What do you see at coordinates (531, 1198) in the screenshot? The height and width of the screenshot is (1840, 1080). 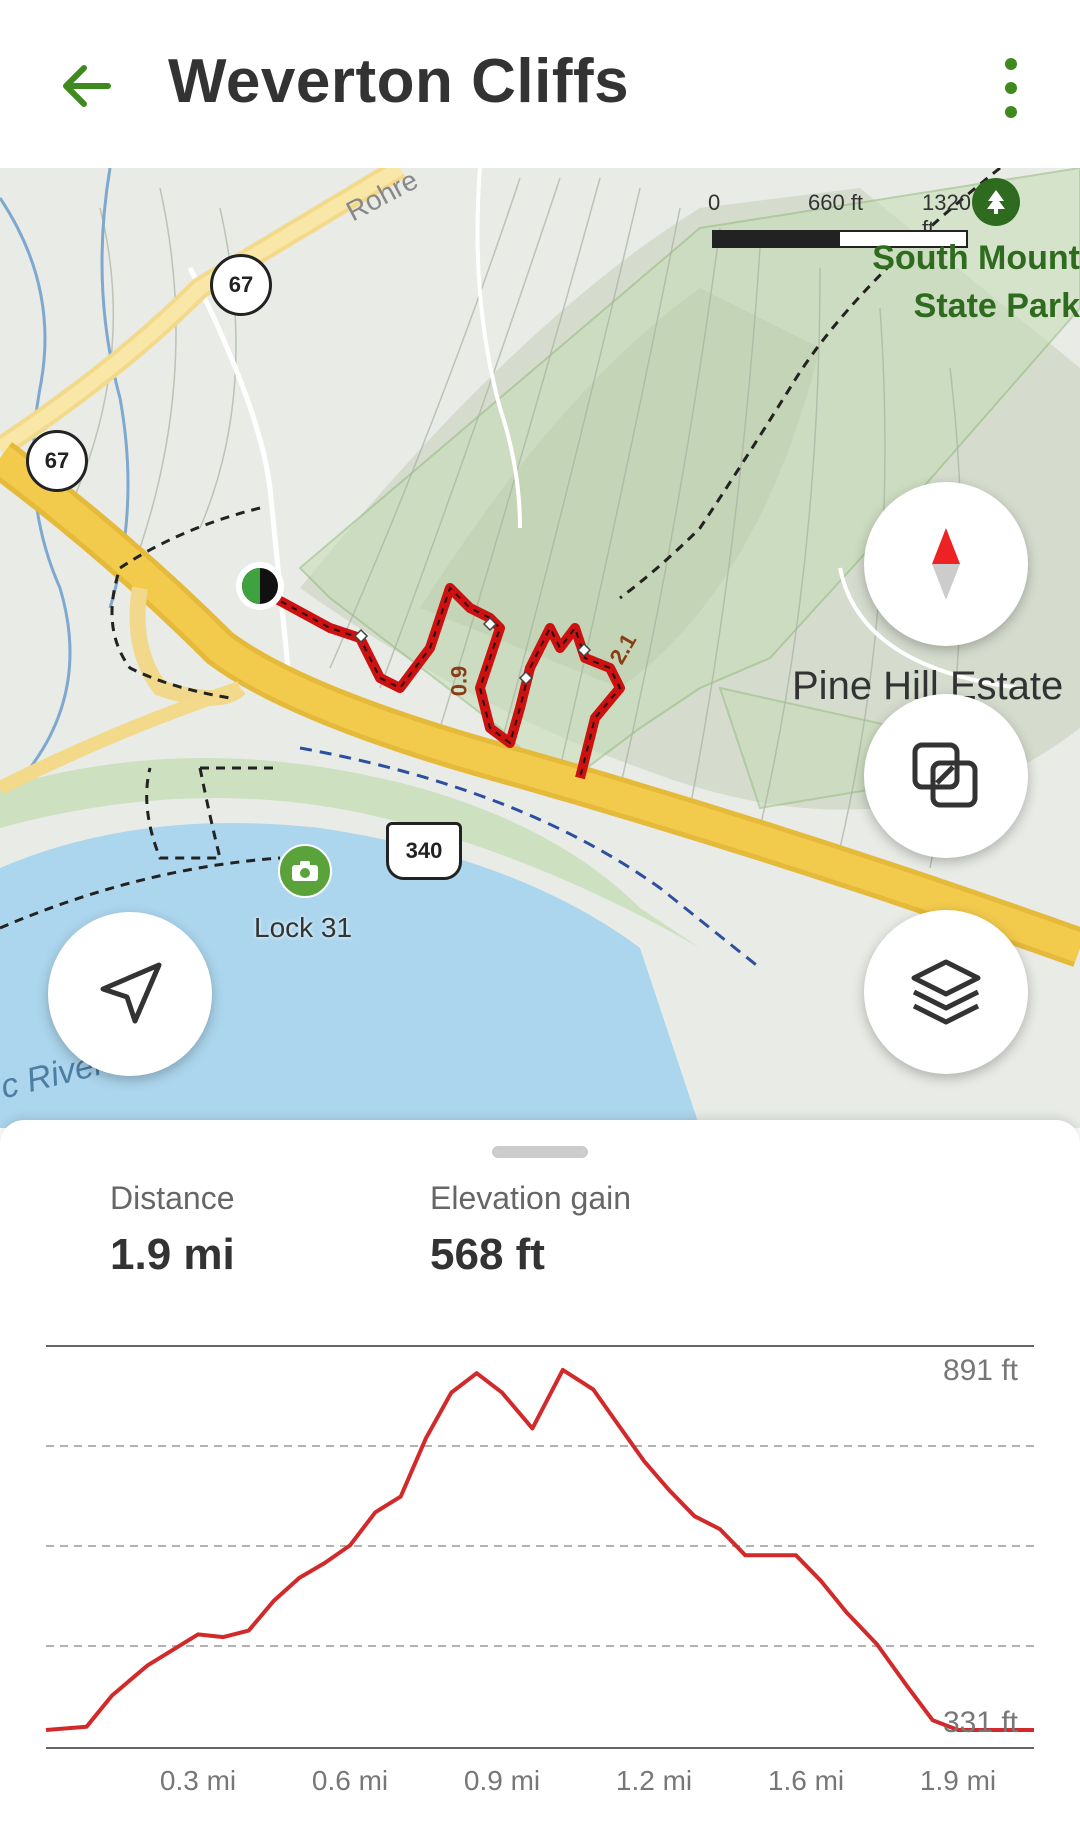 I see `elevation-gain-label: Elevation gain` at bounding box center [531, 1198].